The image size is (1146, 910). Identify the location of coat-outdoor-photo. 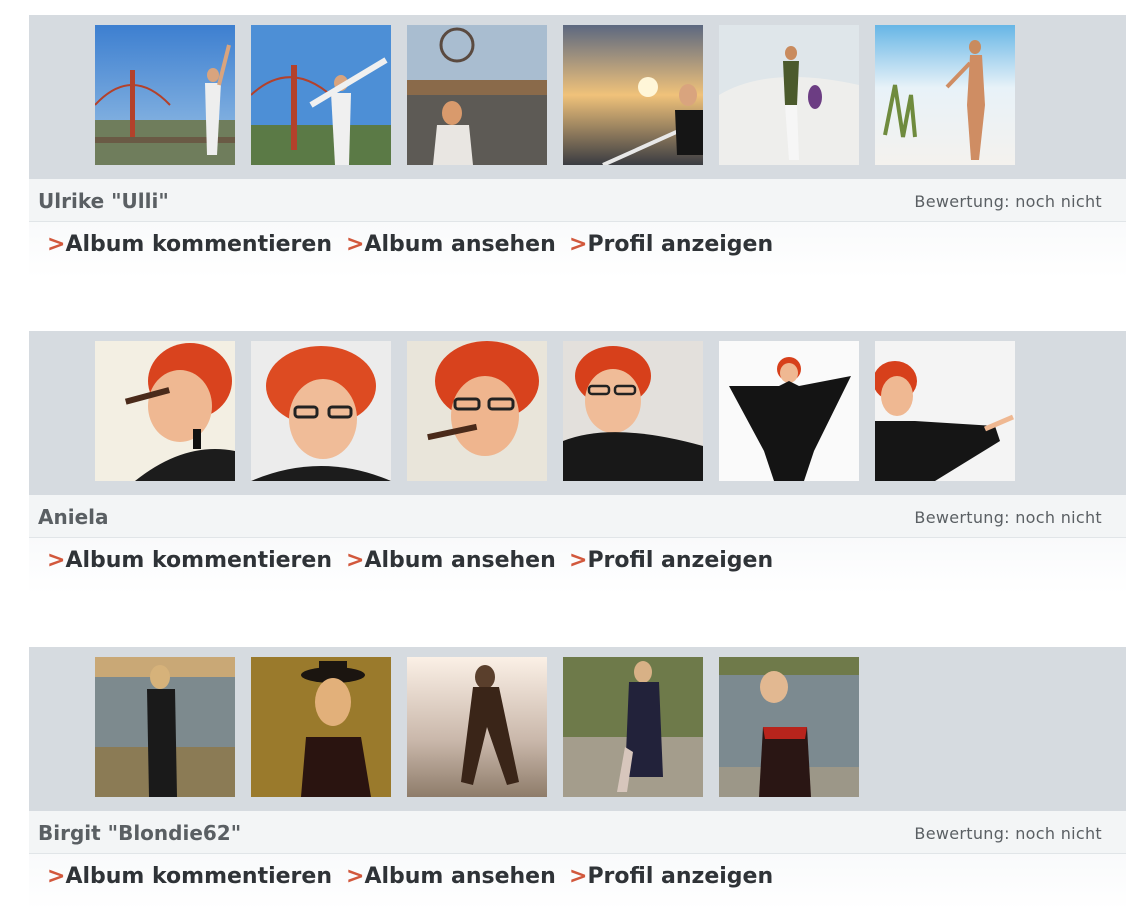
(633, 727).